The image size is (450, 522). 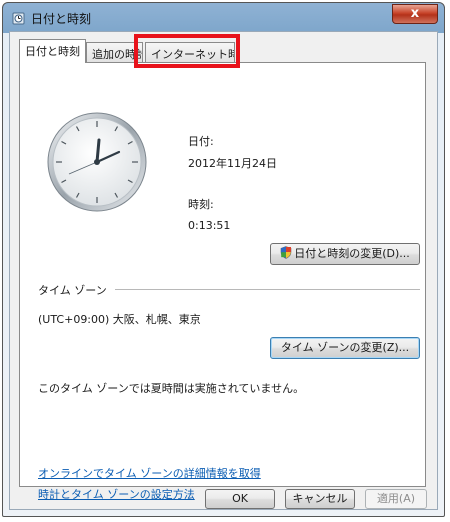 What do you see at coordinates (240, 499) in the screenshot?
I see `ok-button: OK` at bounding box center [240, 499].